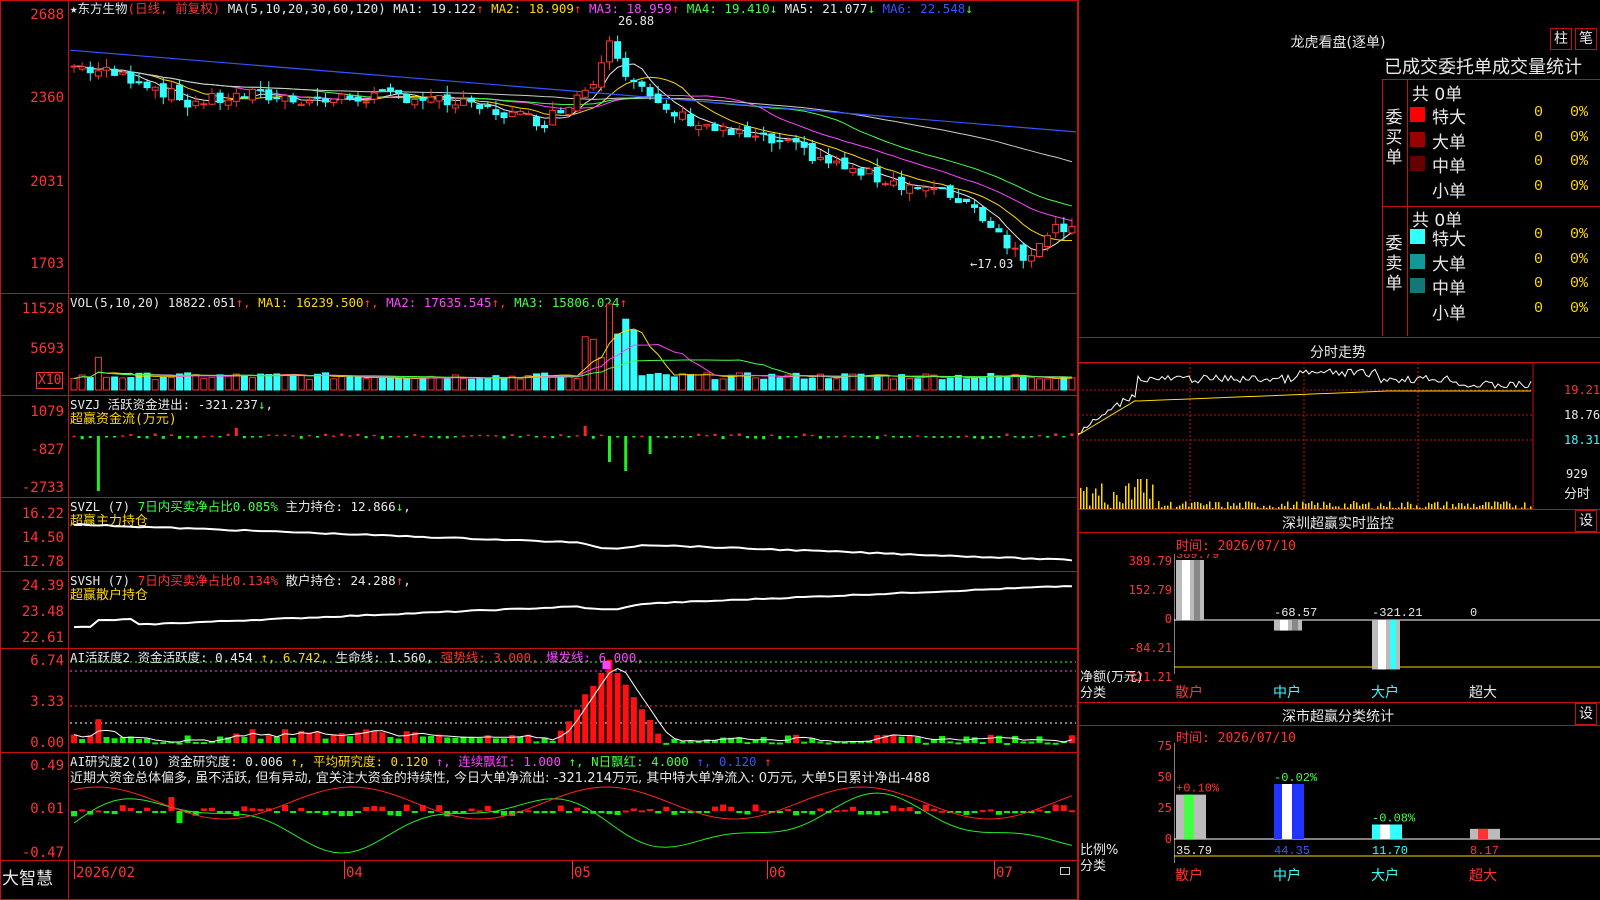 The image size is (1600, 900). What do you see at coordinates (573, 806) in the screenshot?
I see `ai-research-chart` at bounding box center [573, 806].